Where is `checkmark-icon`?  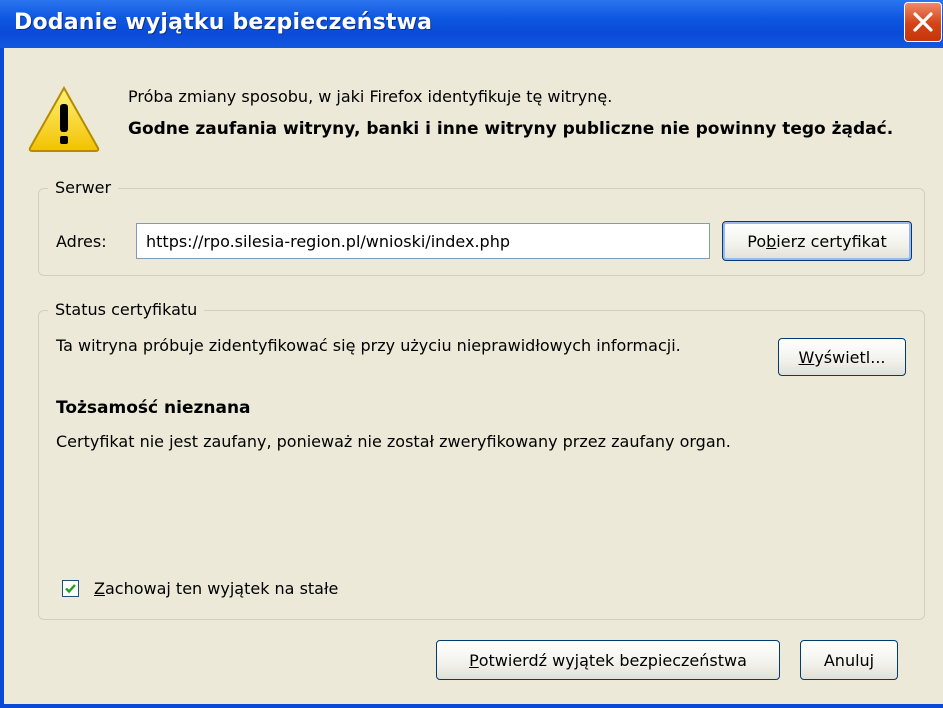 checkmark-icon is located at coordinates (70, 589).